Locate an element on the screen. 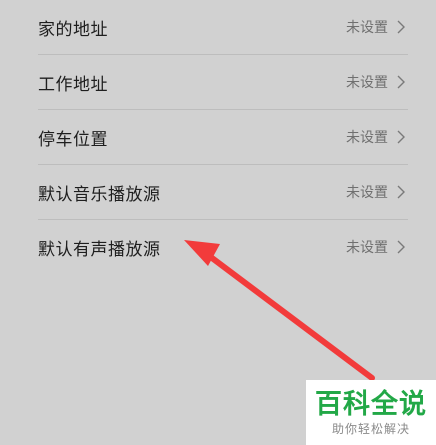 The width and height of the screenshot is (436, 445). watermark-logo: 百科全说 助你轻松解决 is located at coordinates (371, 412).